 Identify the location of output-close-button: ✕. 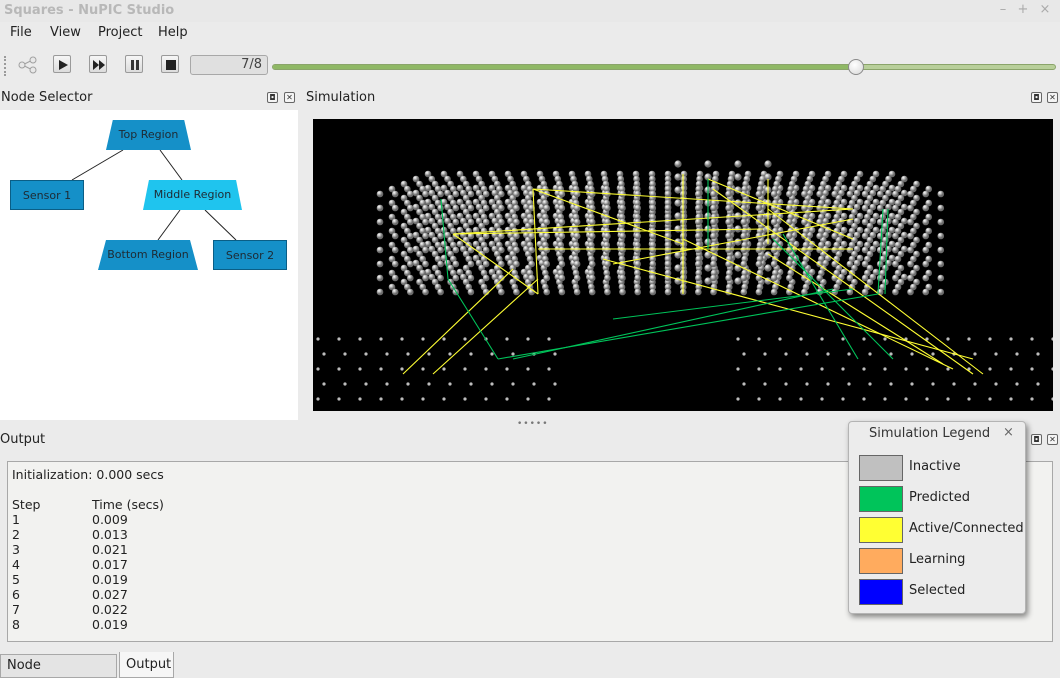
(1052, 439).